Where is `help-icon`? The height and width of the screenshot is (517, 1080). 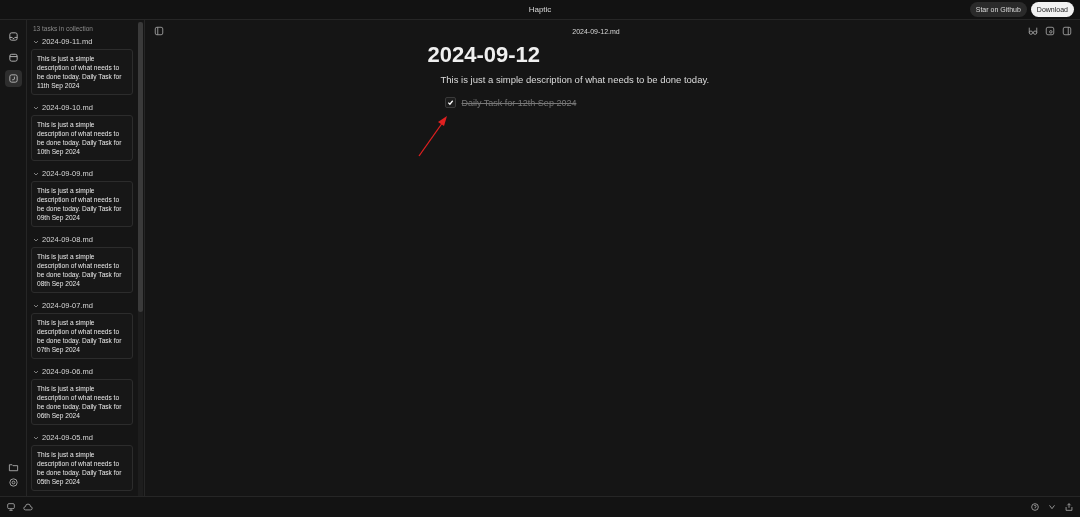
help-icon is located at coordinates (1035, 507).